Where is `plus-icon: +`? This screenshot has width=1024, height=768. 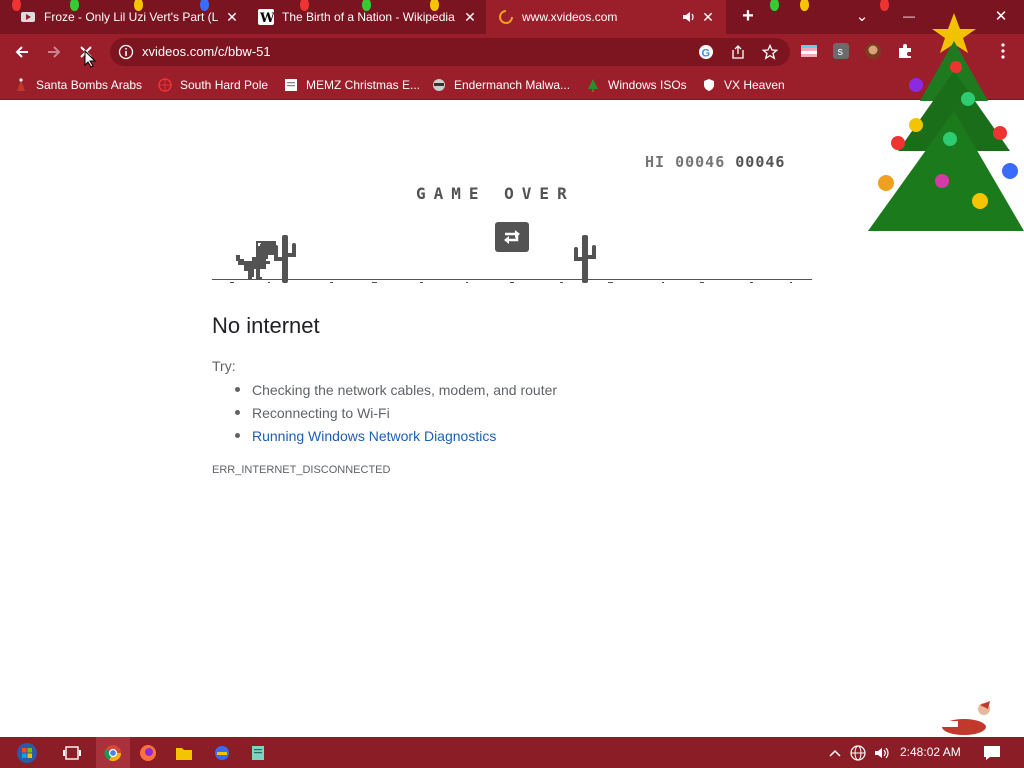 plus-icon: + is located at coordinates (748, 16).